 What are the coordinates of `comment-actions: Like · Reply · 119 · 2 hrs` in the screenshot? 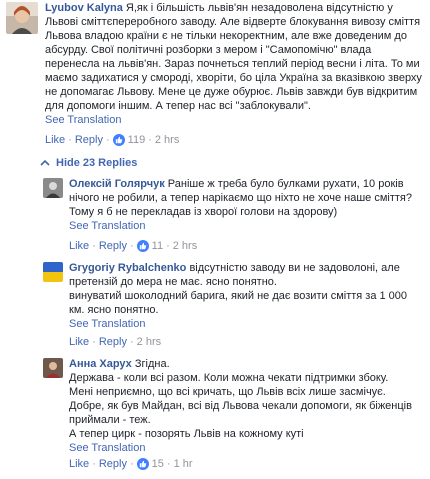 It's located at (112, 140).